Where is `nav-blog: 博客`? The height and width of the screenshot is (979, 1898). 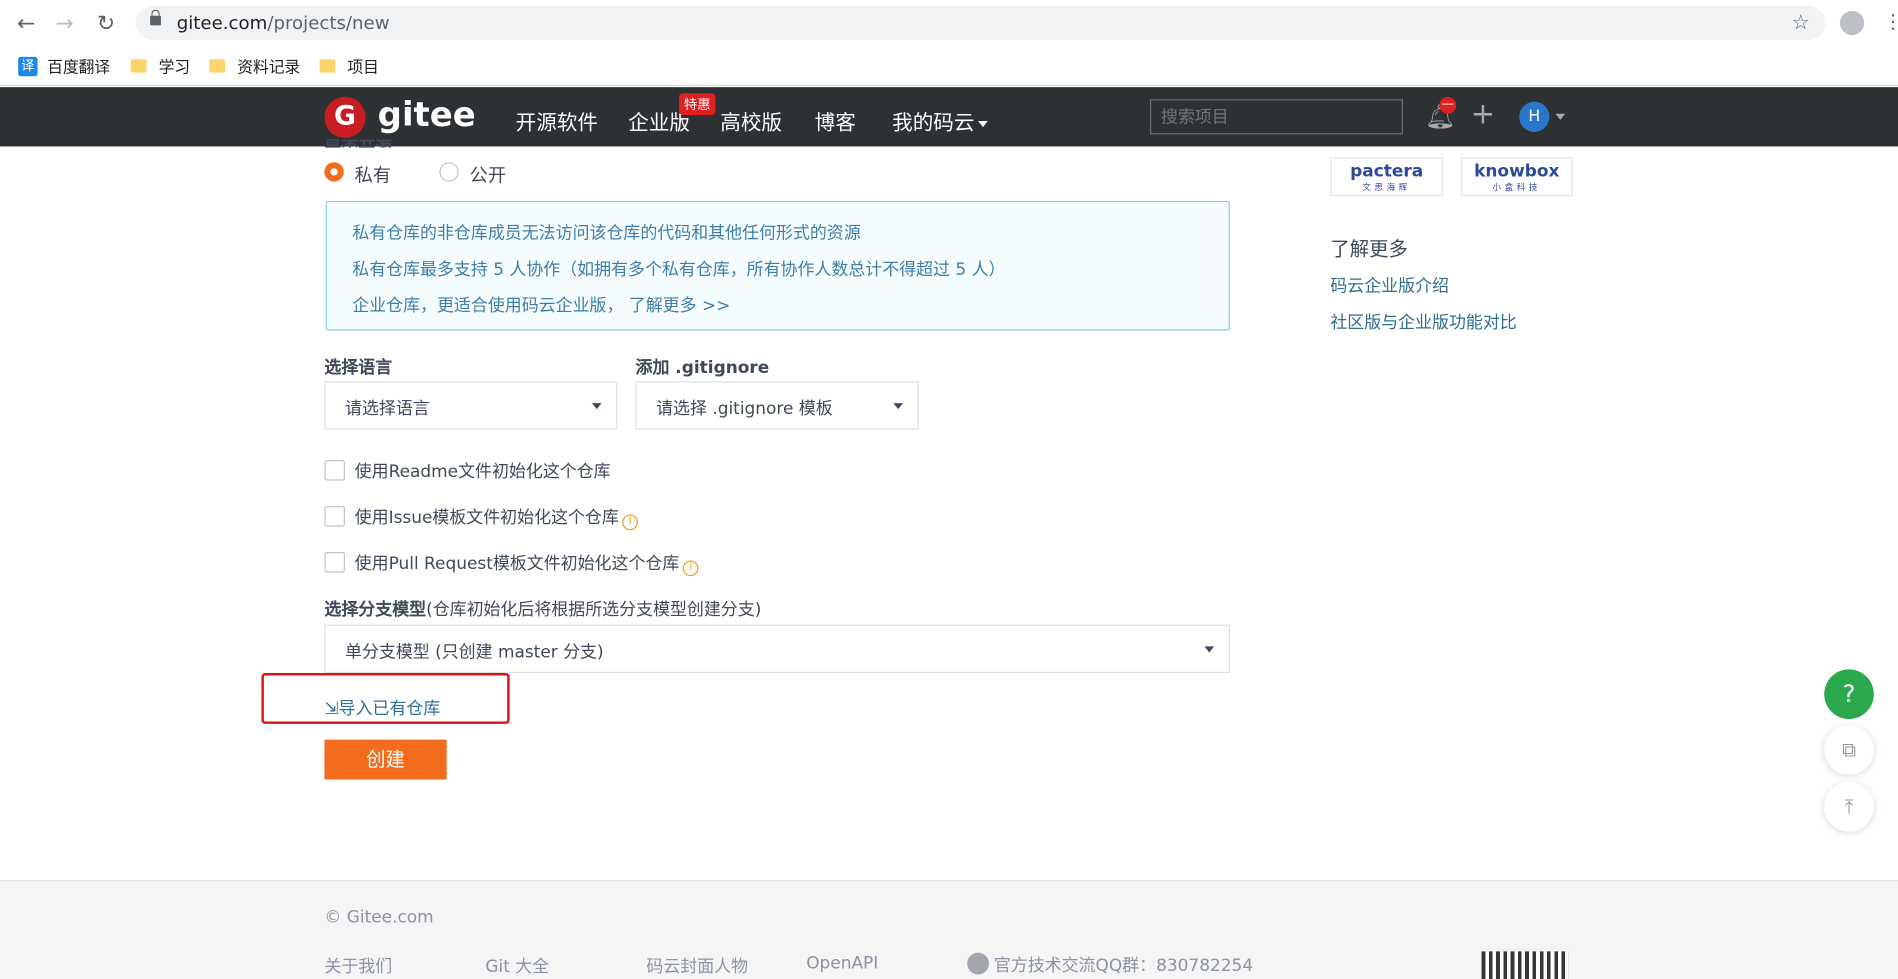 nav-blog: 博客 is located at coordinates (835, 120).